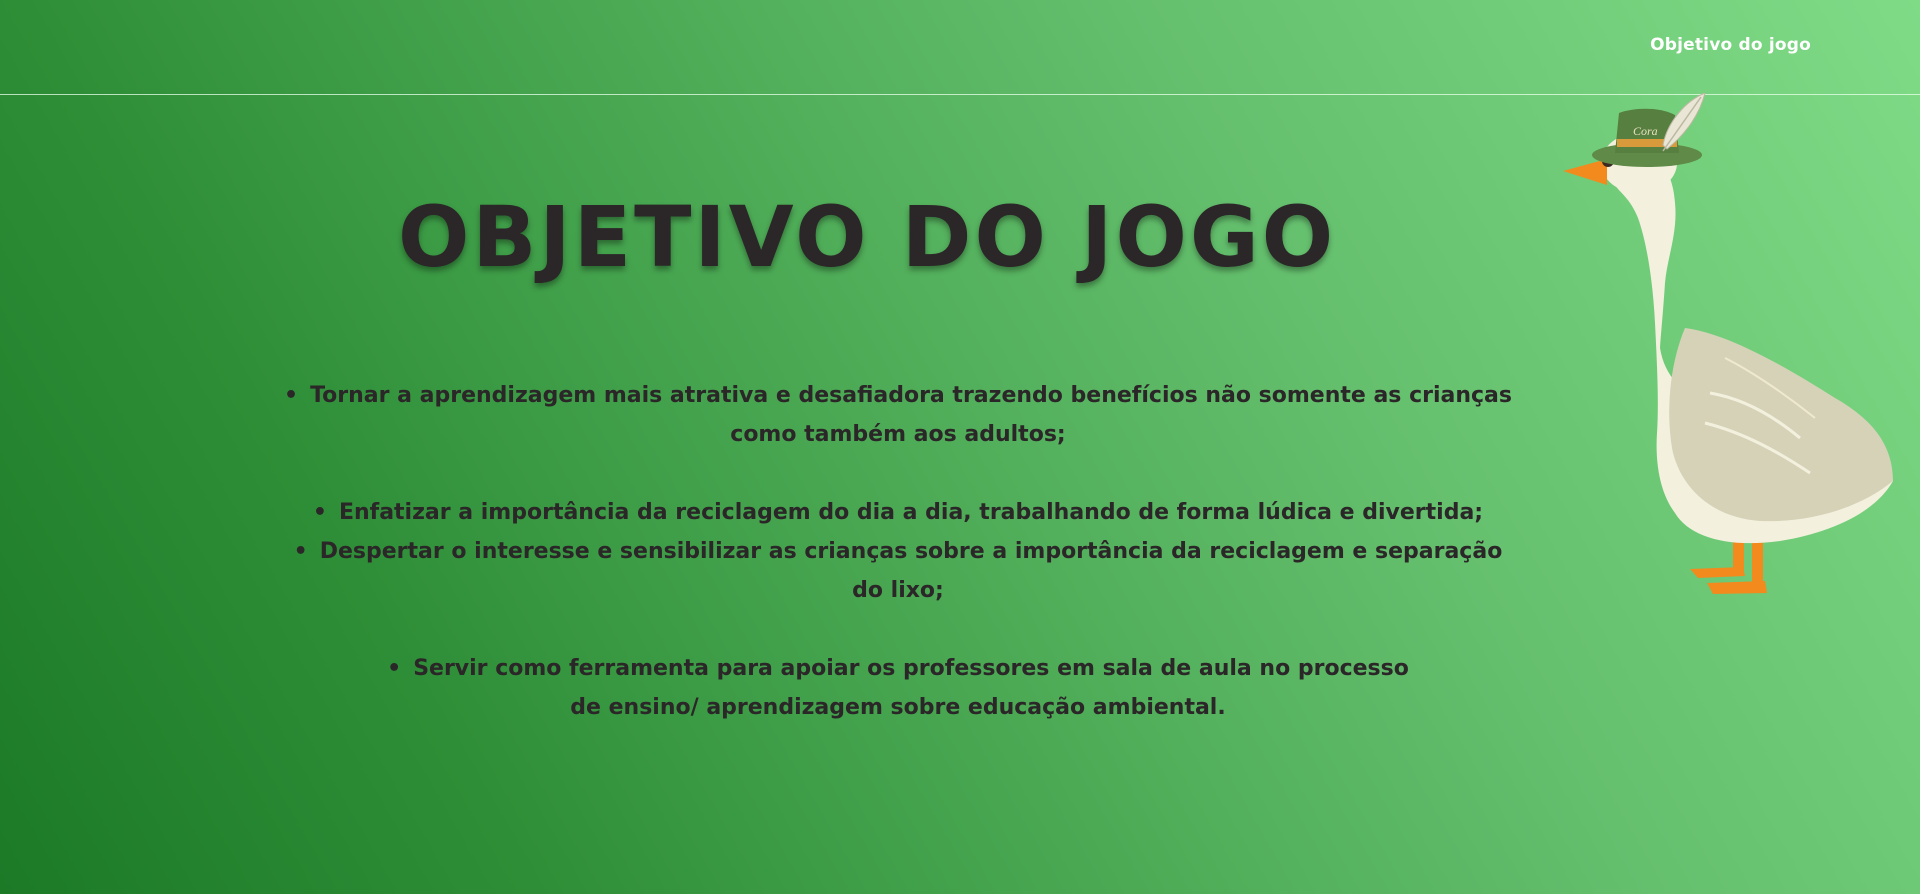  I want to click on goose-with-hat-icon: Cora, so click(1728, 343).